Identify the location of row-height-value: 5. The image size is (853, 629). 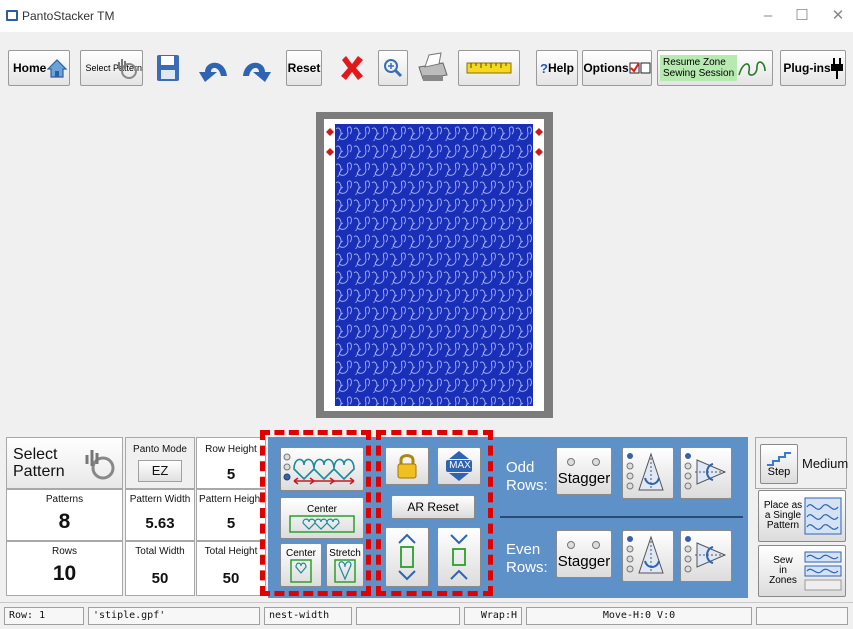
(231, 474).